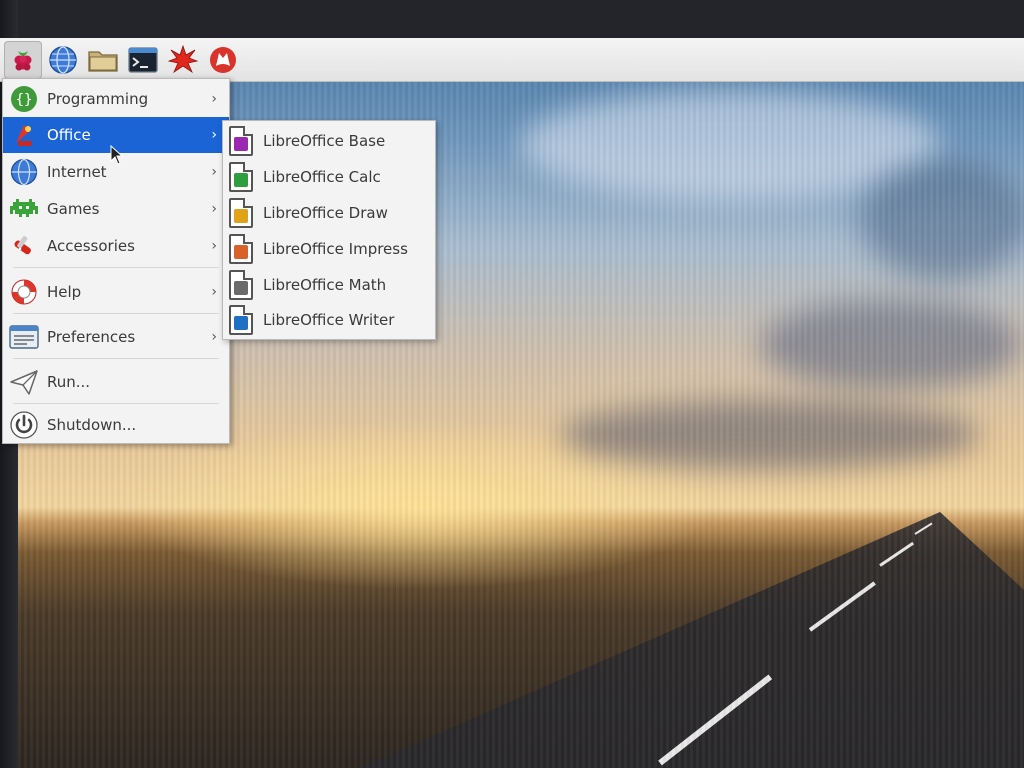  Describe the element at coordinates (24, 246) in the screenshot. I see `knife-icon` at that location.